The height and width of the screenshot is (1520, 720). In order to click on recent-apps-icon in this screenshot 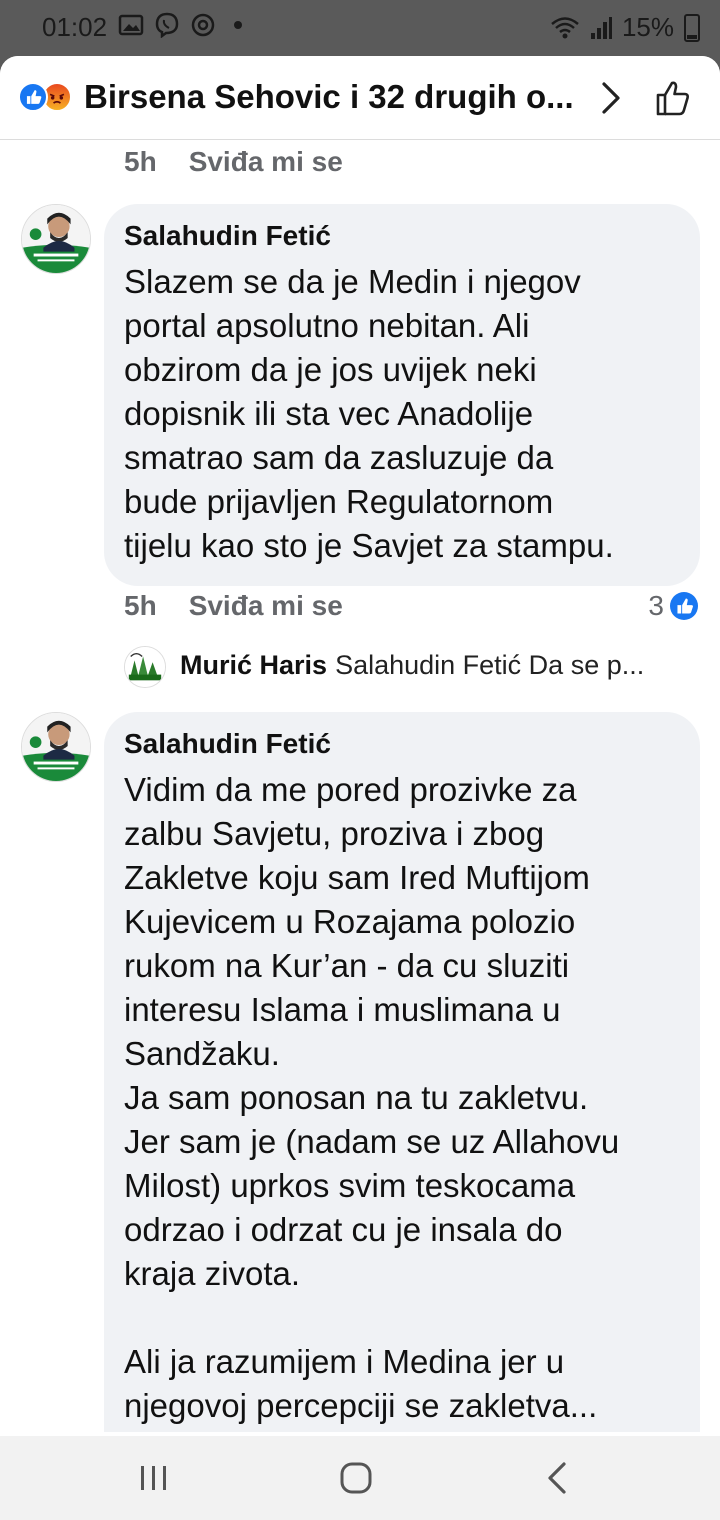, I will do `click(154, 1478)`.